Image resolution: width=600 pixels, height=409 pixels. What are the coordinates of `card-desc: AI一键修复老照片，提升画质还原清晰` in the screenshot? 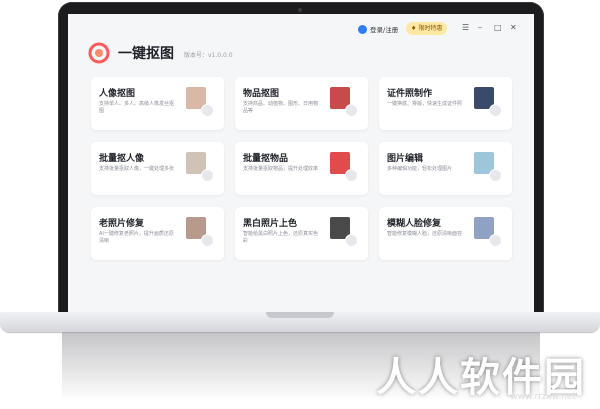 It's located at (136, 237).